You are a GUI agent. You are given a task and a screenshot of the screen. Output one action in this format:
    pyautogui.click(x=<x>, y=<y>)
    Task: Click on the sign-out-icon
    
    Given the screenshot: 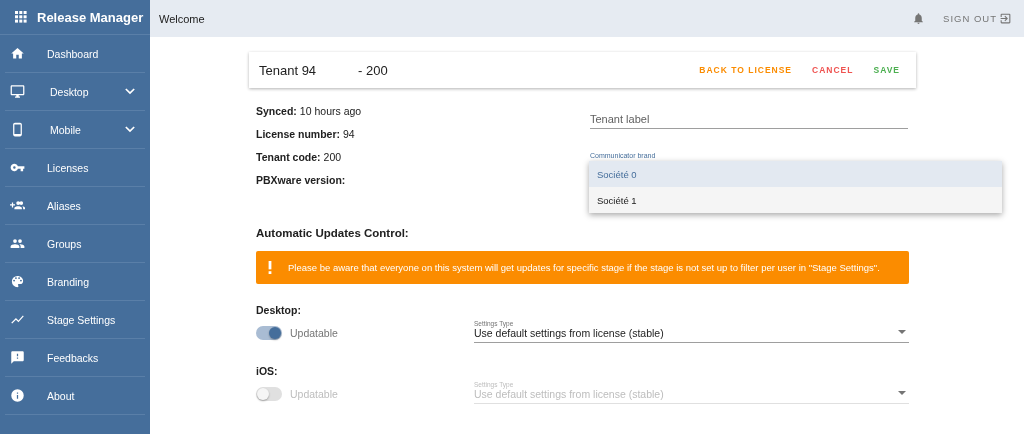 What is the action you would take?
    pyautogui.click(x=1005, y=18)
    